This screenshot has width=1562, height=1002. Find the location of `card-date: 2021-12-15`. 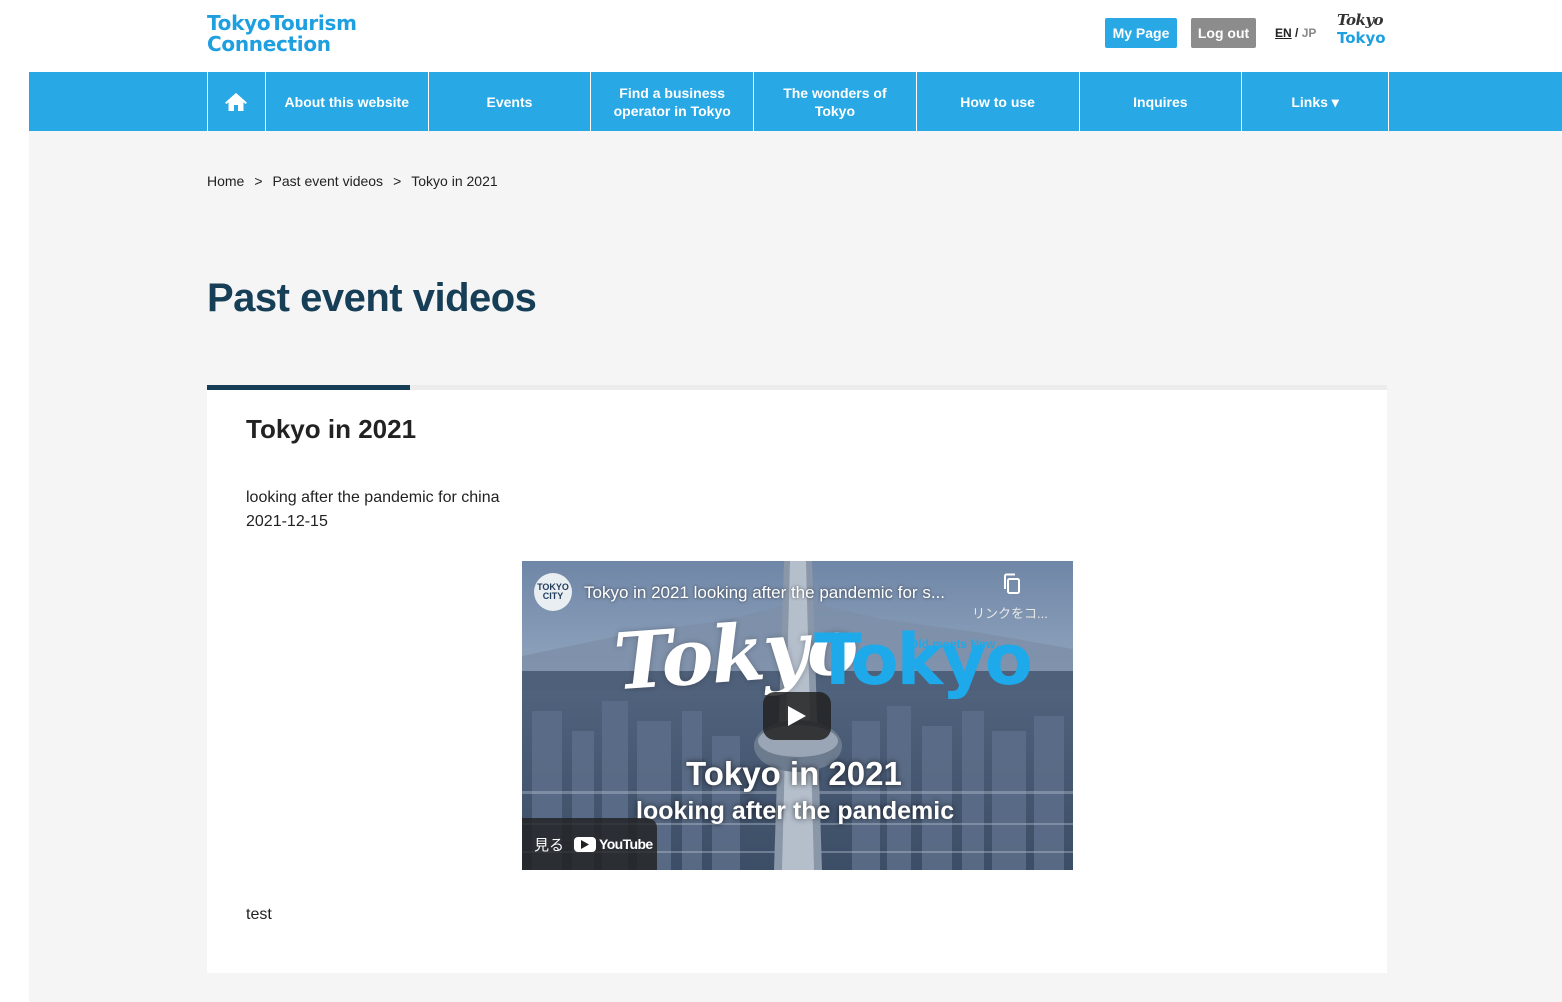

card-date: 2021-12-15 is located at coordinates (287, 521).